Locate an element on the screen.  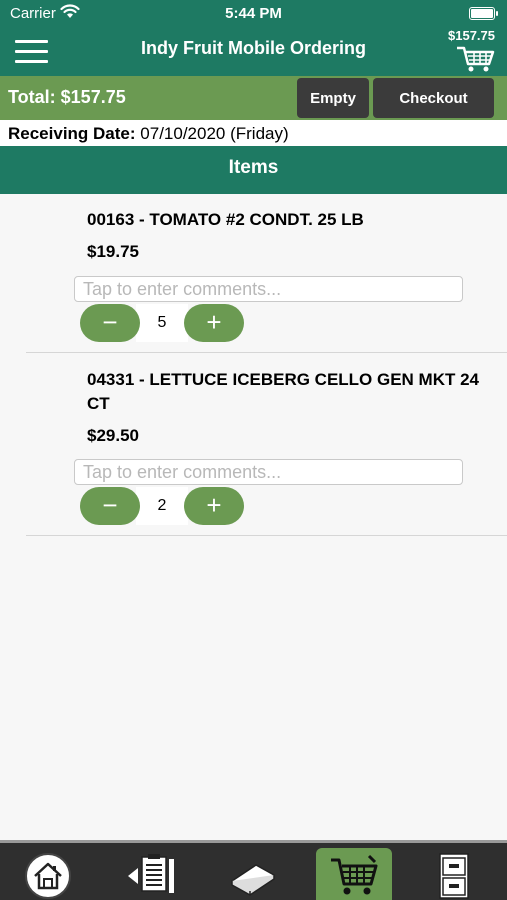
cabinet-icon is located at coordinates (454, 875).